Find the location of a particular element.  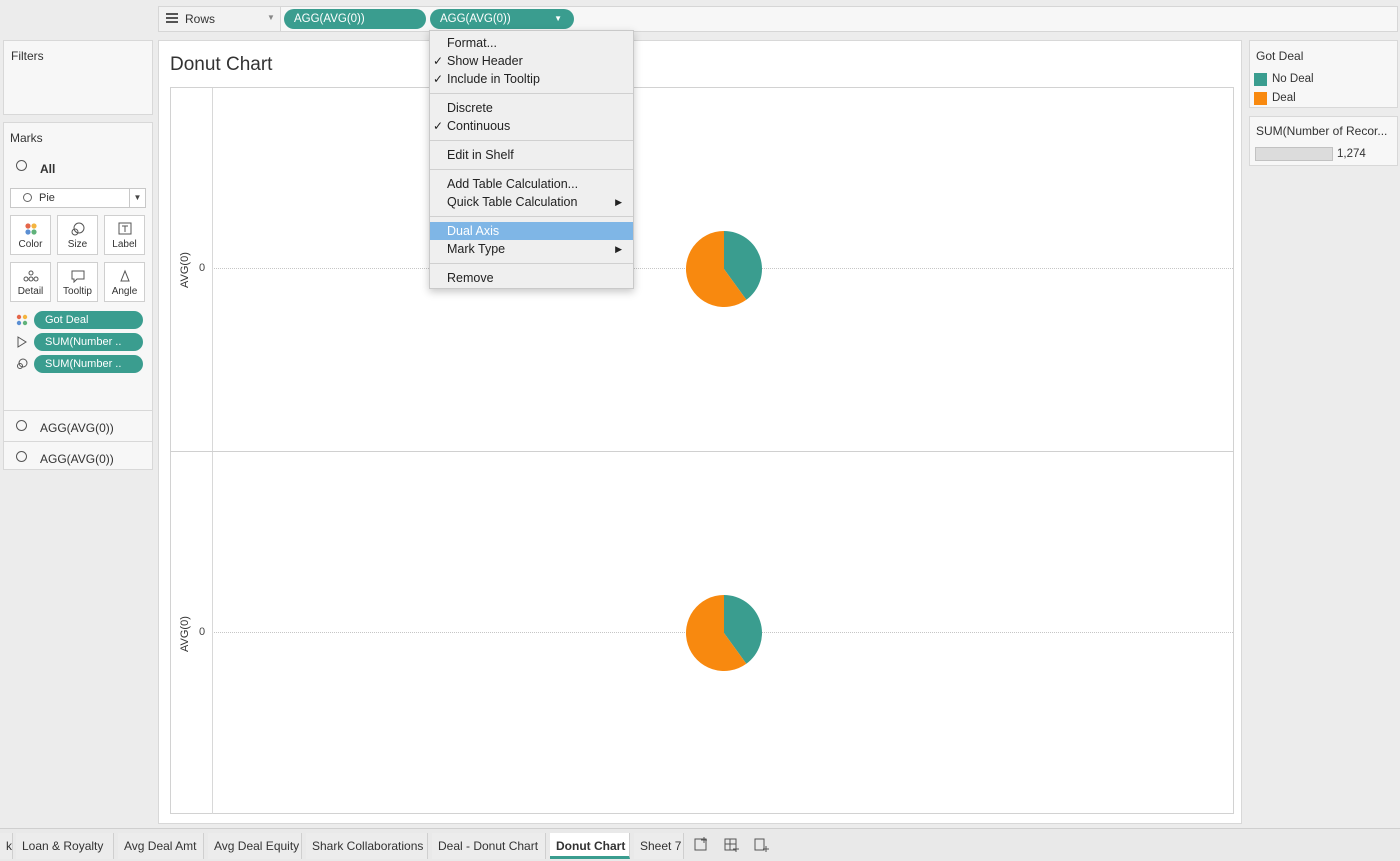

new-worksheet-icon is located at coordinates (702, 845).